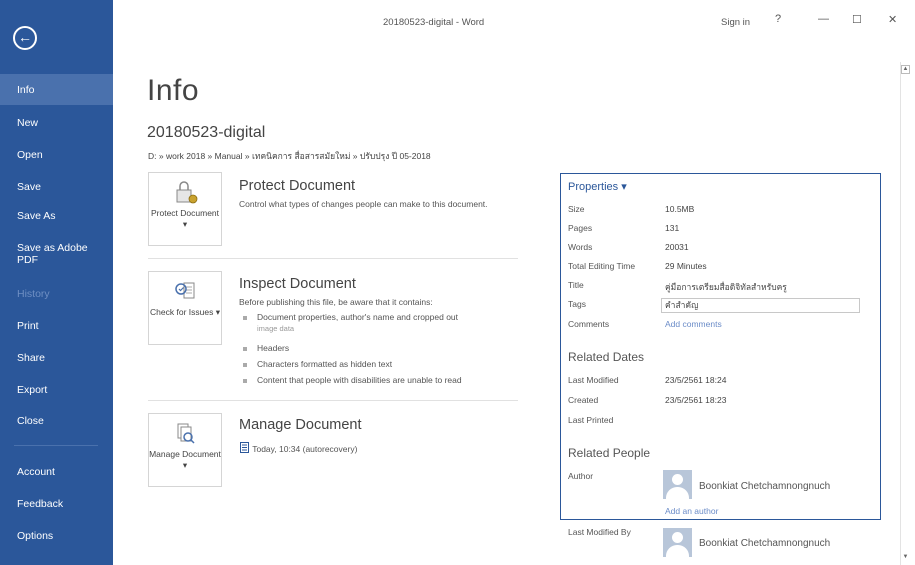 The image size is (915, 565). Describe the element at coordinates (300, 425) in the screenshot. I see `manage-document-title: Manage Document` at that location.